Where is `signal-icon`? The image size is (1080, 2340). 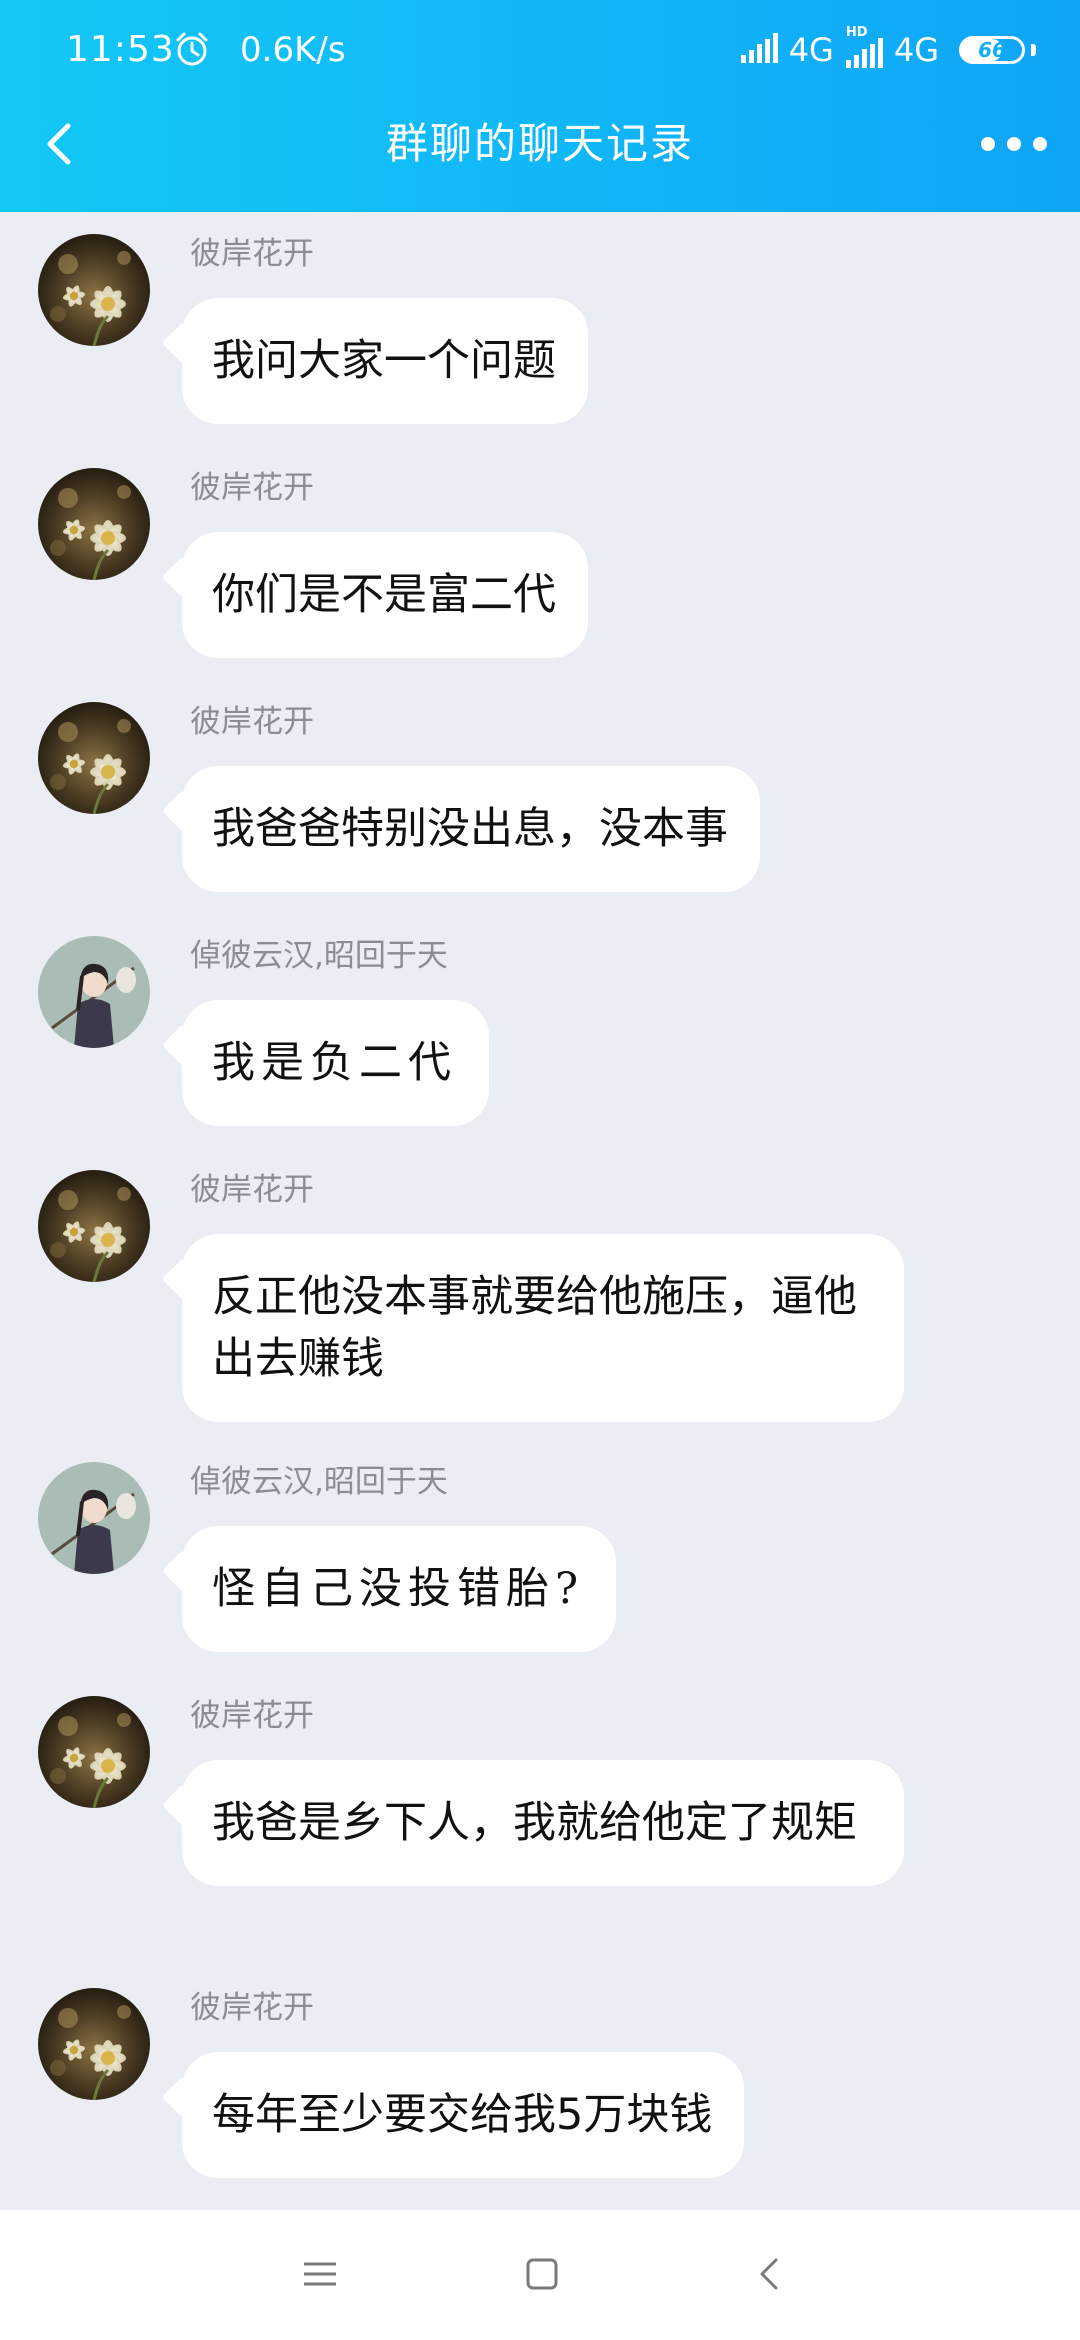
signal-icon is located at coordinates (760, 50).